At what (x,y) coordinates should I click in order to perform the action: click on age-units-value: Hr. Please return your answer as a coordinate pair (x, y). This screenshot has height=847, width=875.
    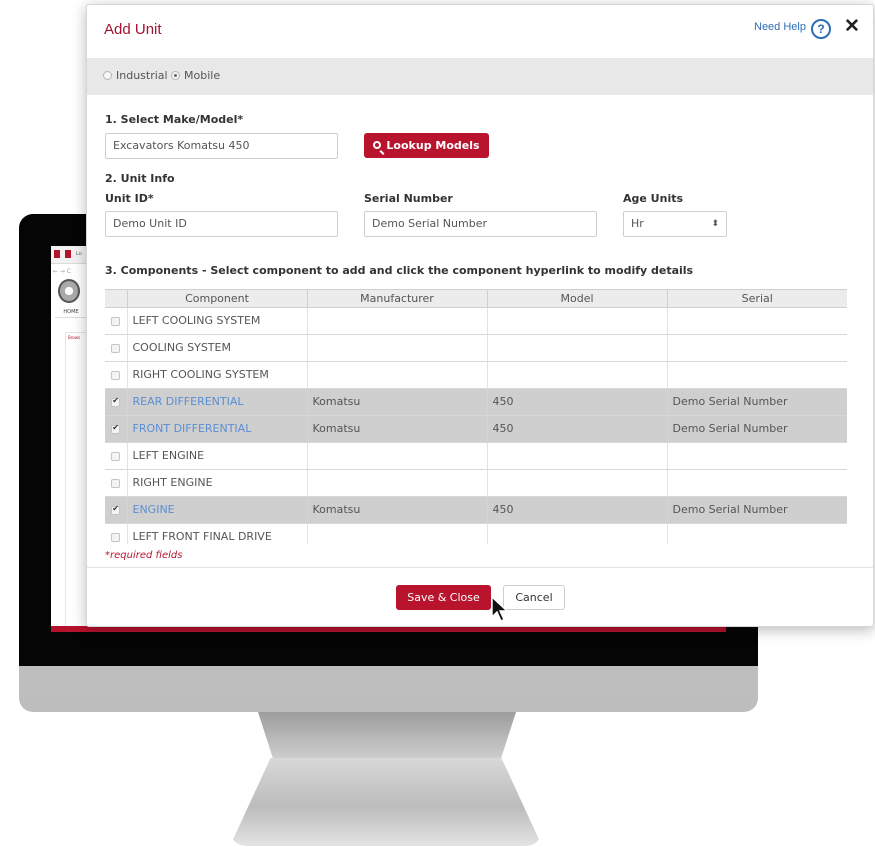
    Looking at the image, I should click on (637, 223).